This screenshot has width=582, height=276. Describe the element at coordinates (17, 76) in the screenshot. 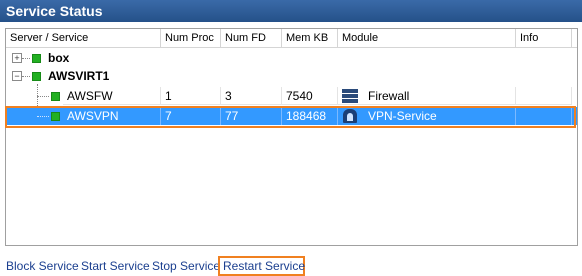

I see `collapse-icon: −` at that location.